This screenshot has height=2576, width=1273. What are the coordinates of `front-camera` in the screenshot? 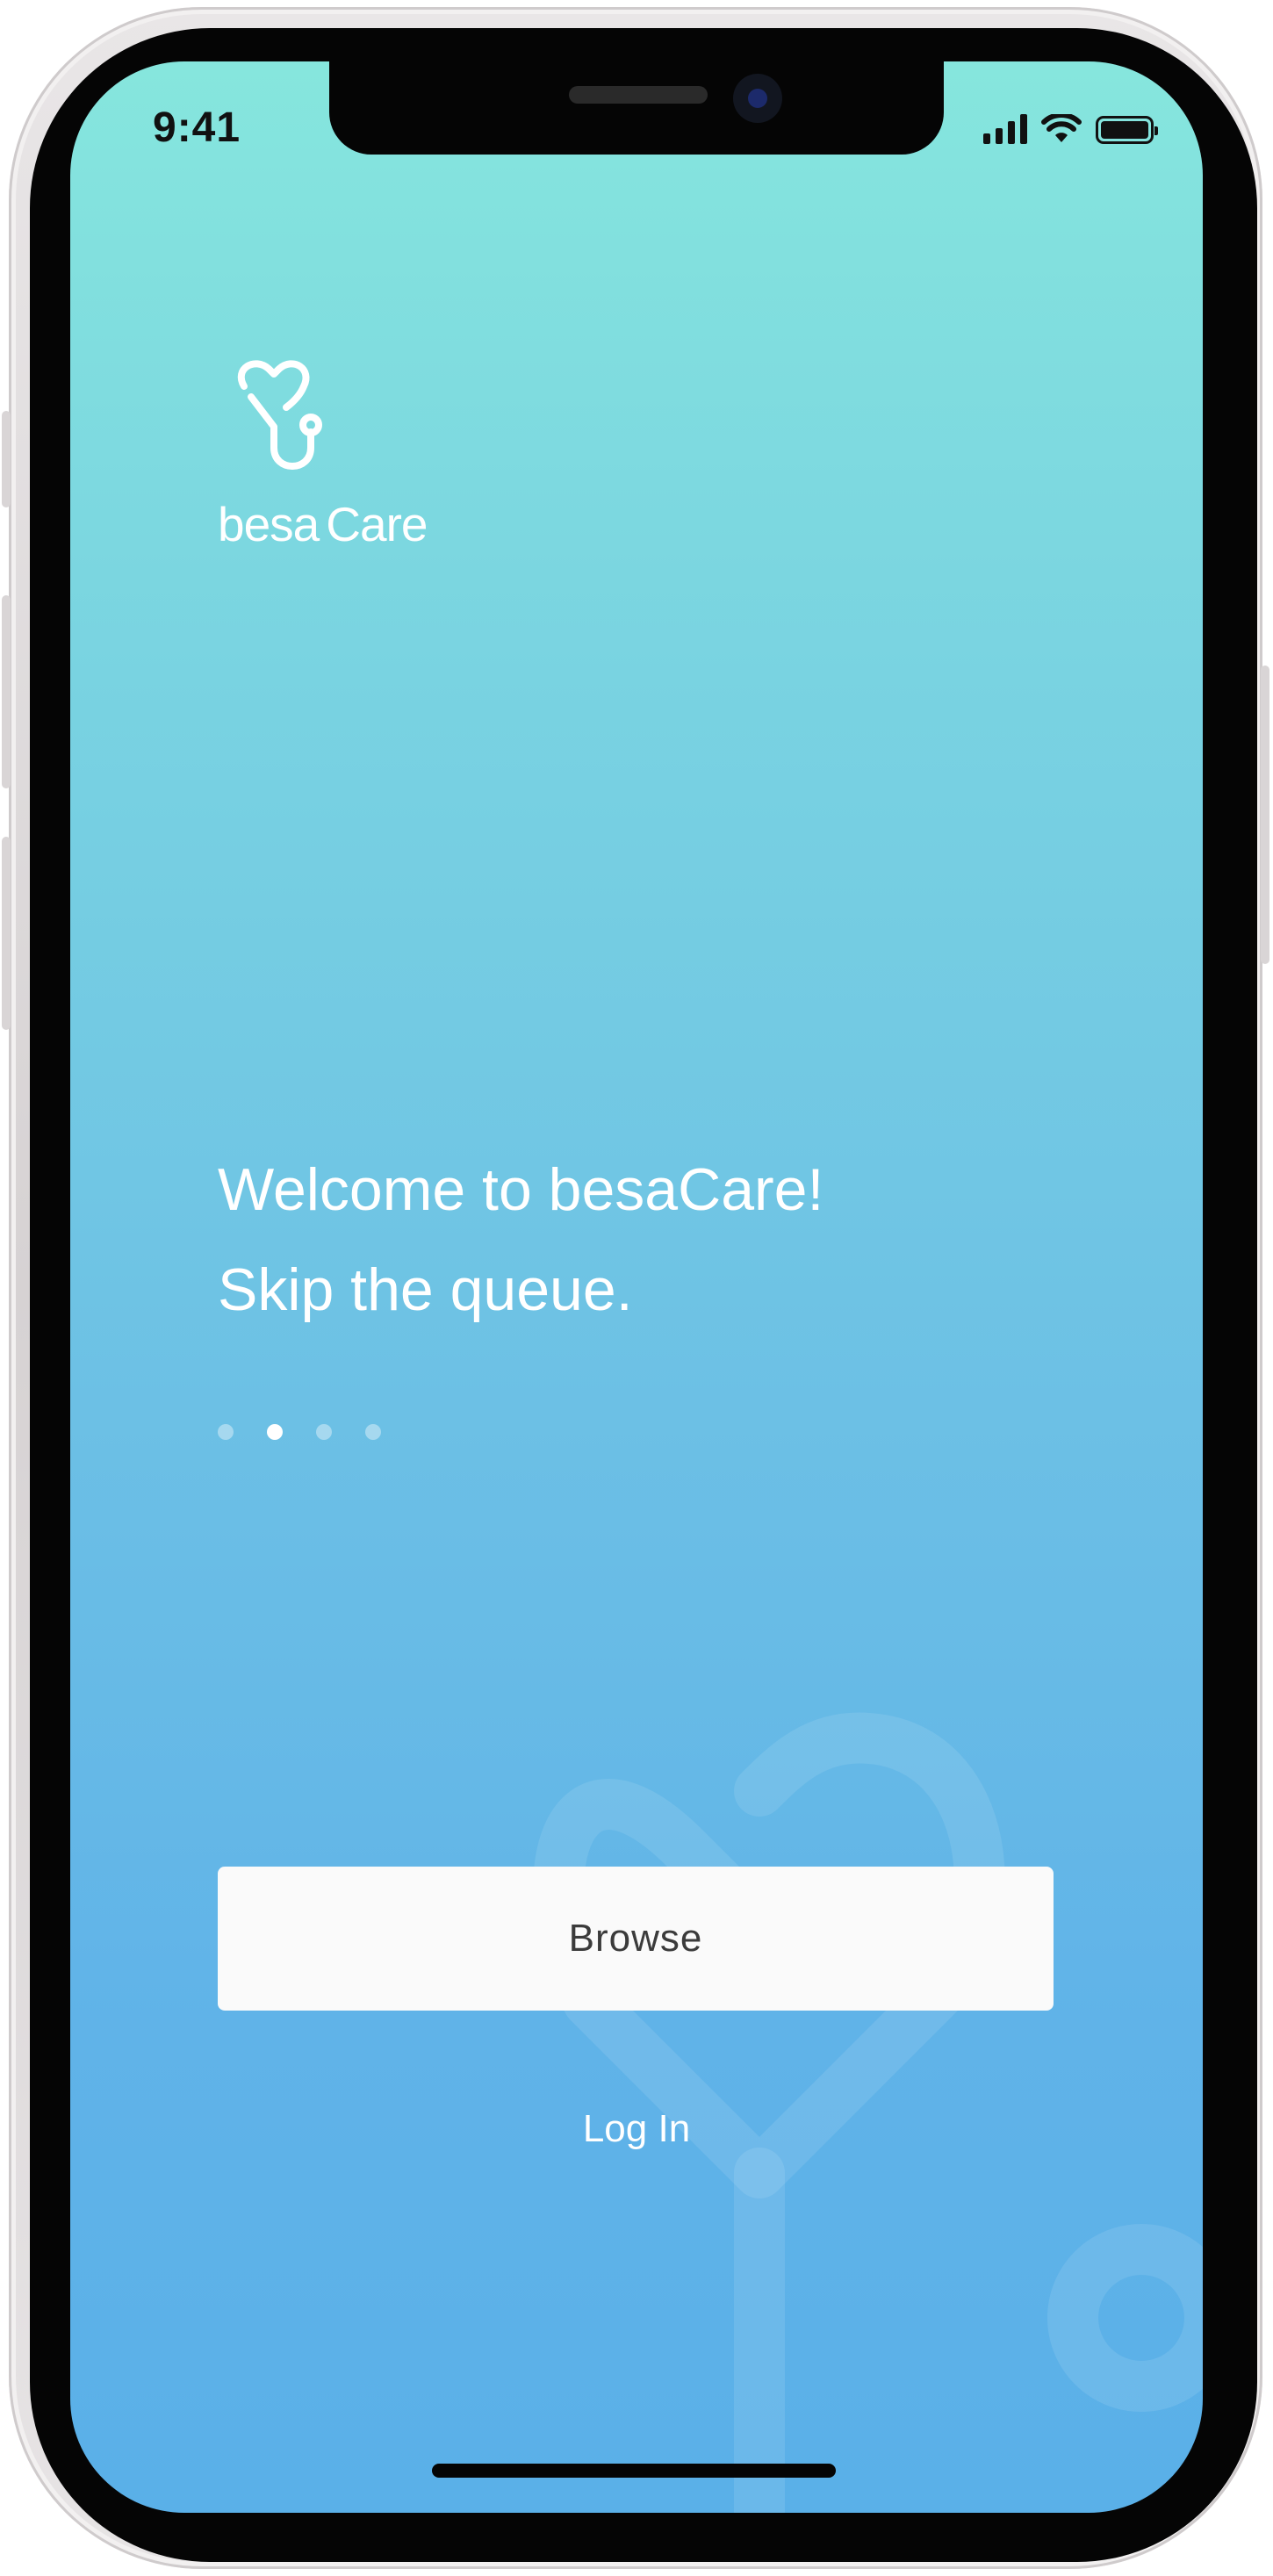 It's located at (758, 98).